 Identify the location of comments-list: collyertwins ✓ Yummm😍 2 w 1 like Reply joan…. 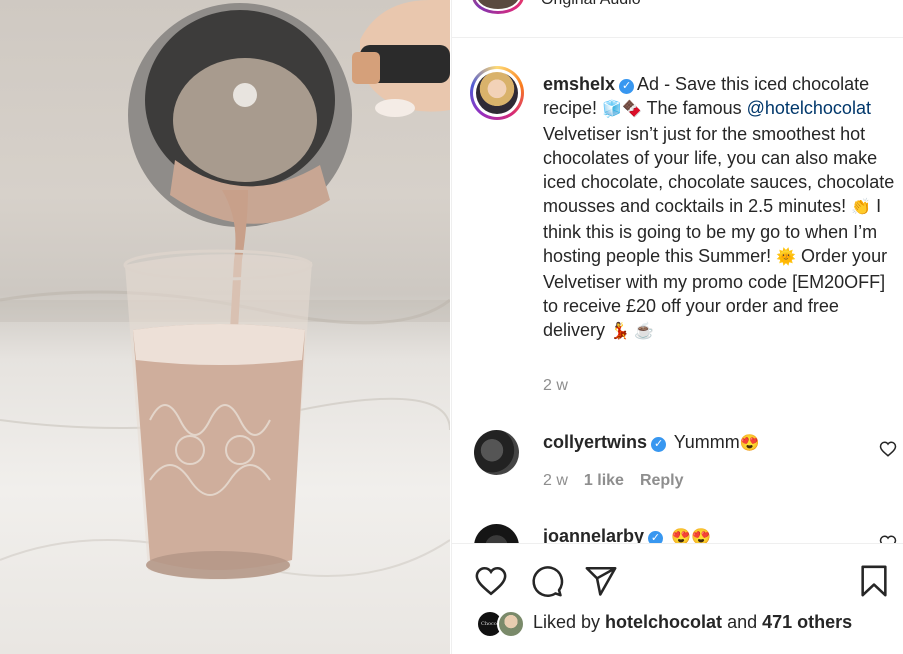
(677, 471).